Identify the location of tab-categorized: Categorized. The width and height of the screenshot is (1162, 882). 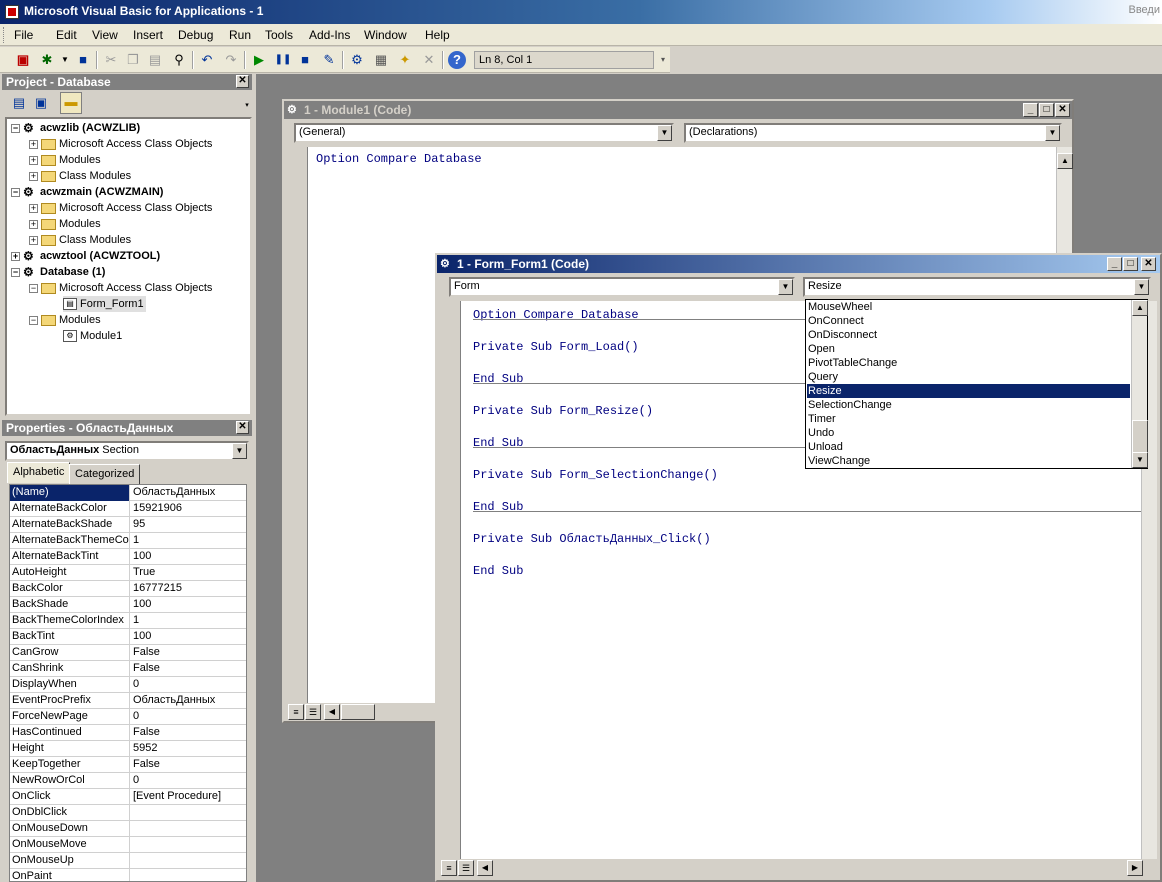
(105, 474).